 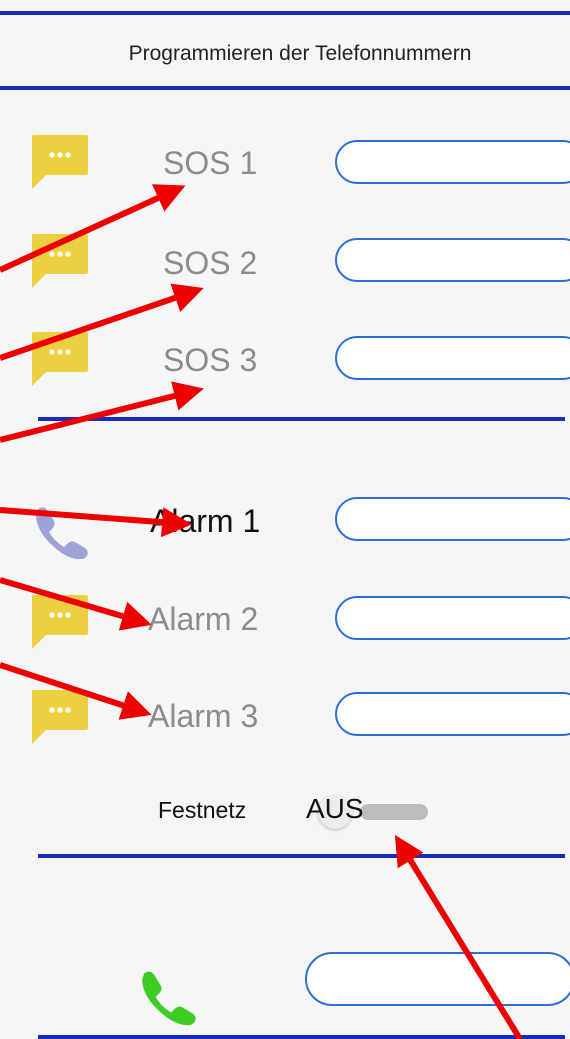 I want to click on landline-label: Festnetz, so click(x=202, y=810).